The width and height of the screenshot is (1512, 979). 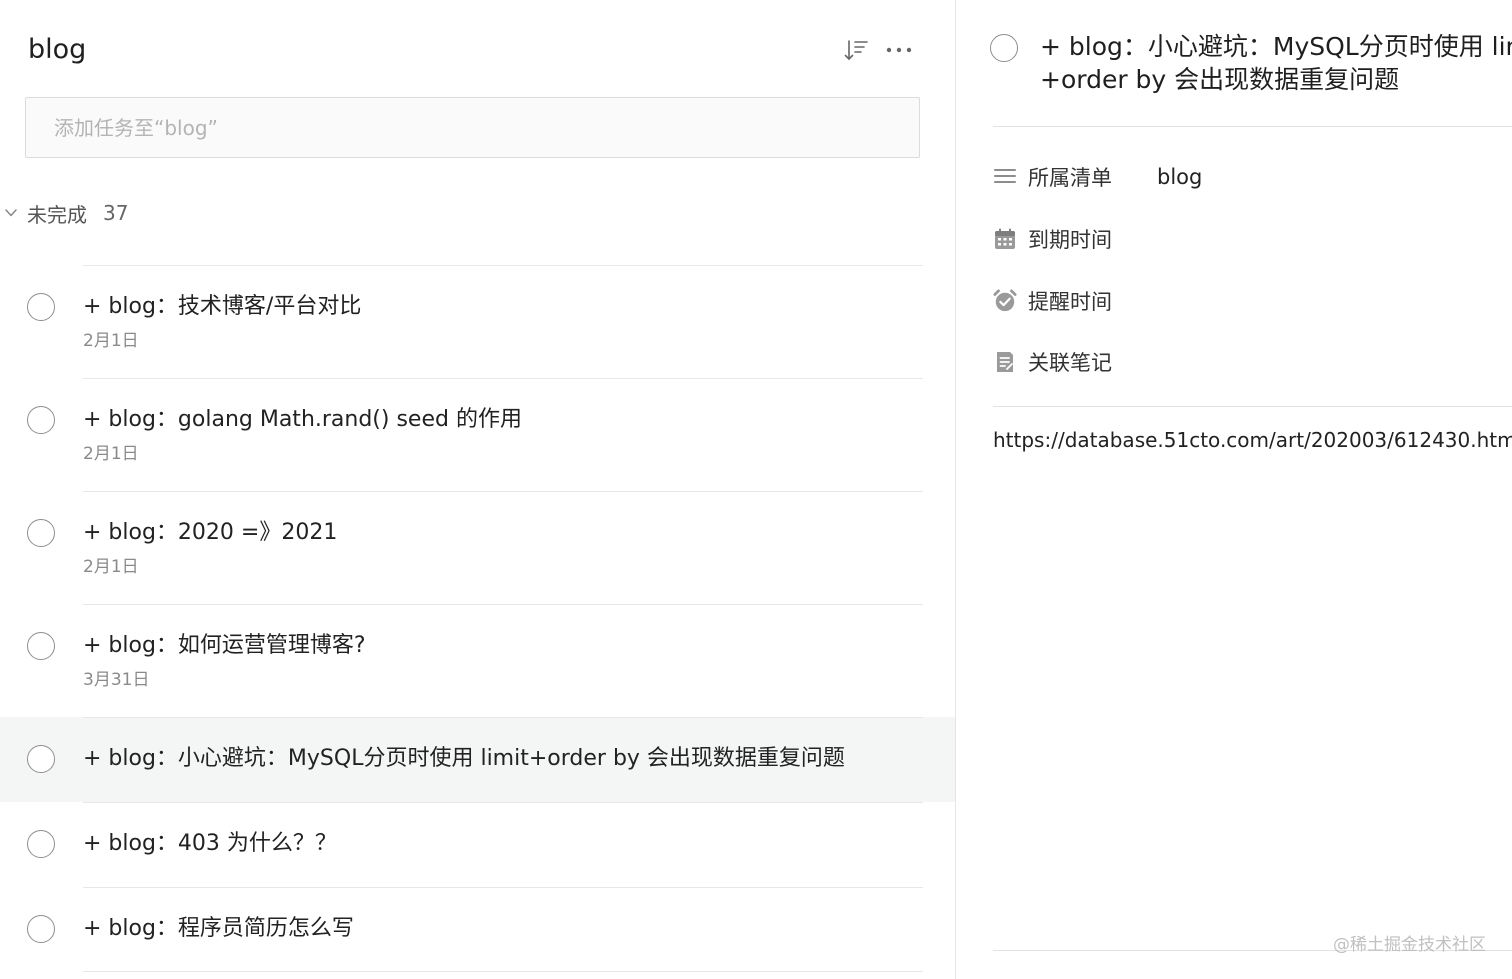 I want to click on attr-linked-note-label: 关联笔记, so click(x=1070, y=363).